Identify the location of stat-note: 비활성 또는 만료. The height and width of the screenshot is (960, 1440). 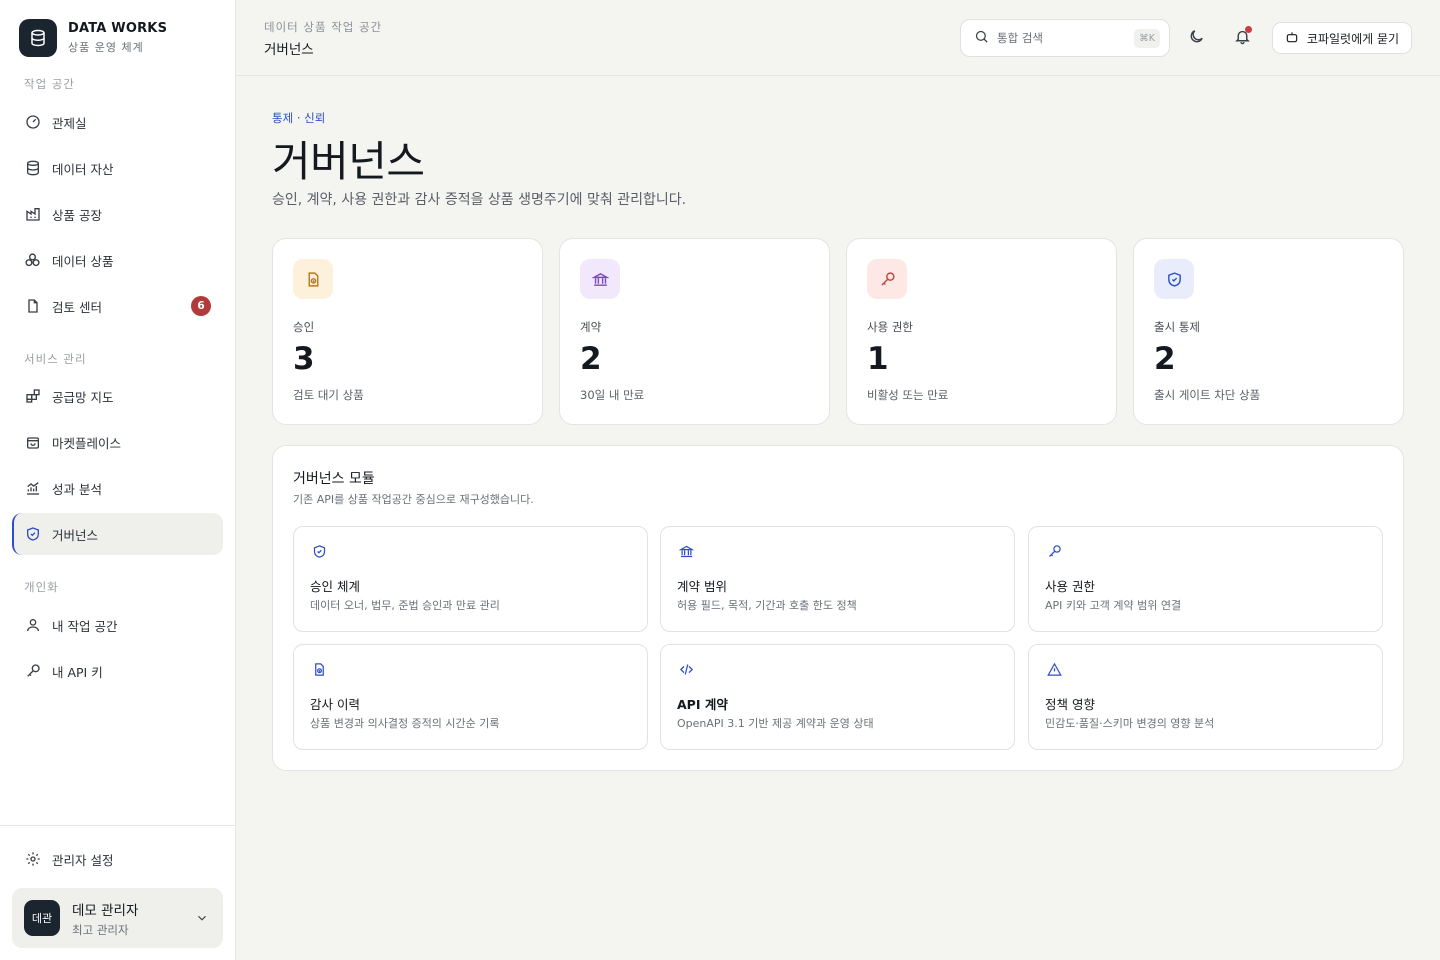
(908, 395).